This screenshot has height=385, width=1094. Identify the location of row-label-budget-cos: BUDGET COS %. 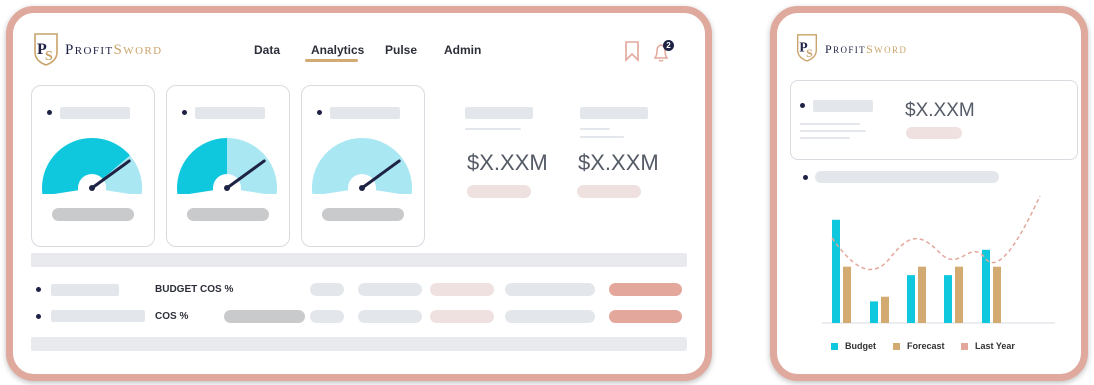
(194, 289).